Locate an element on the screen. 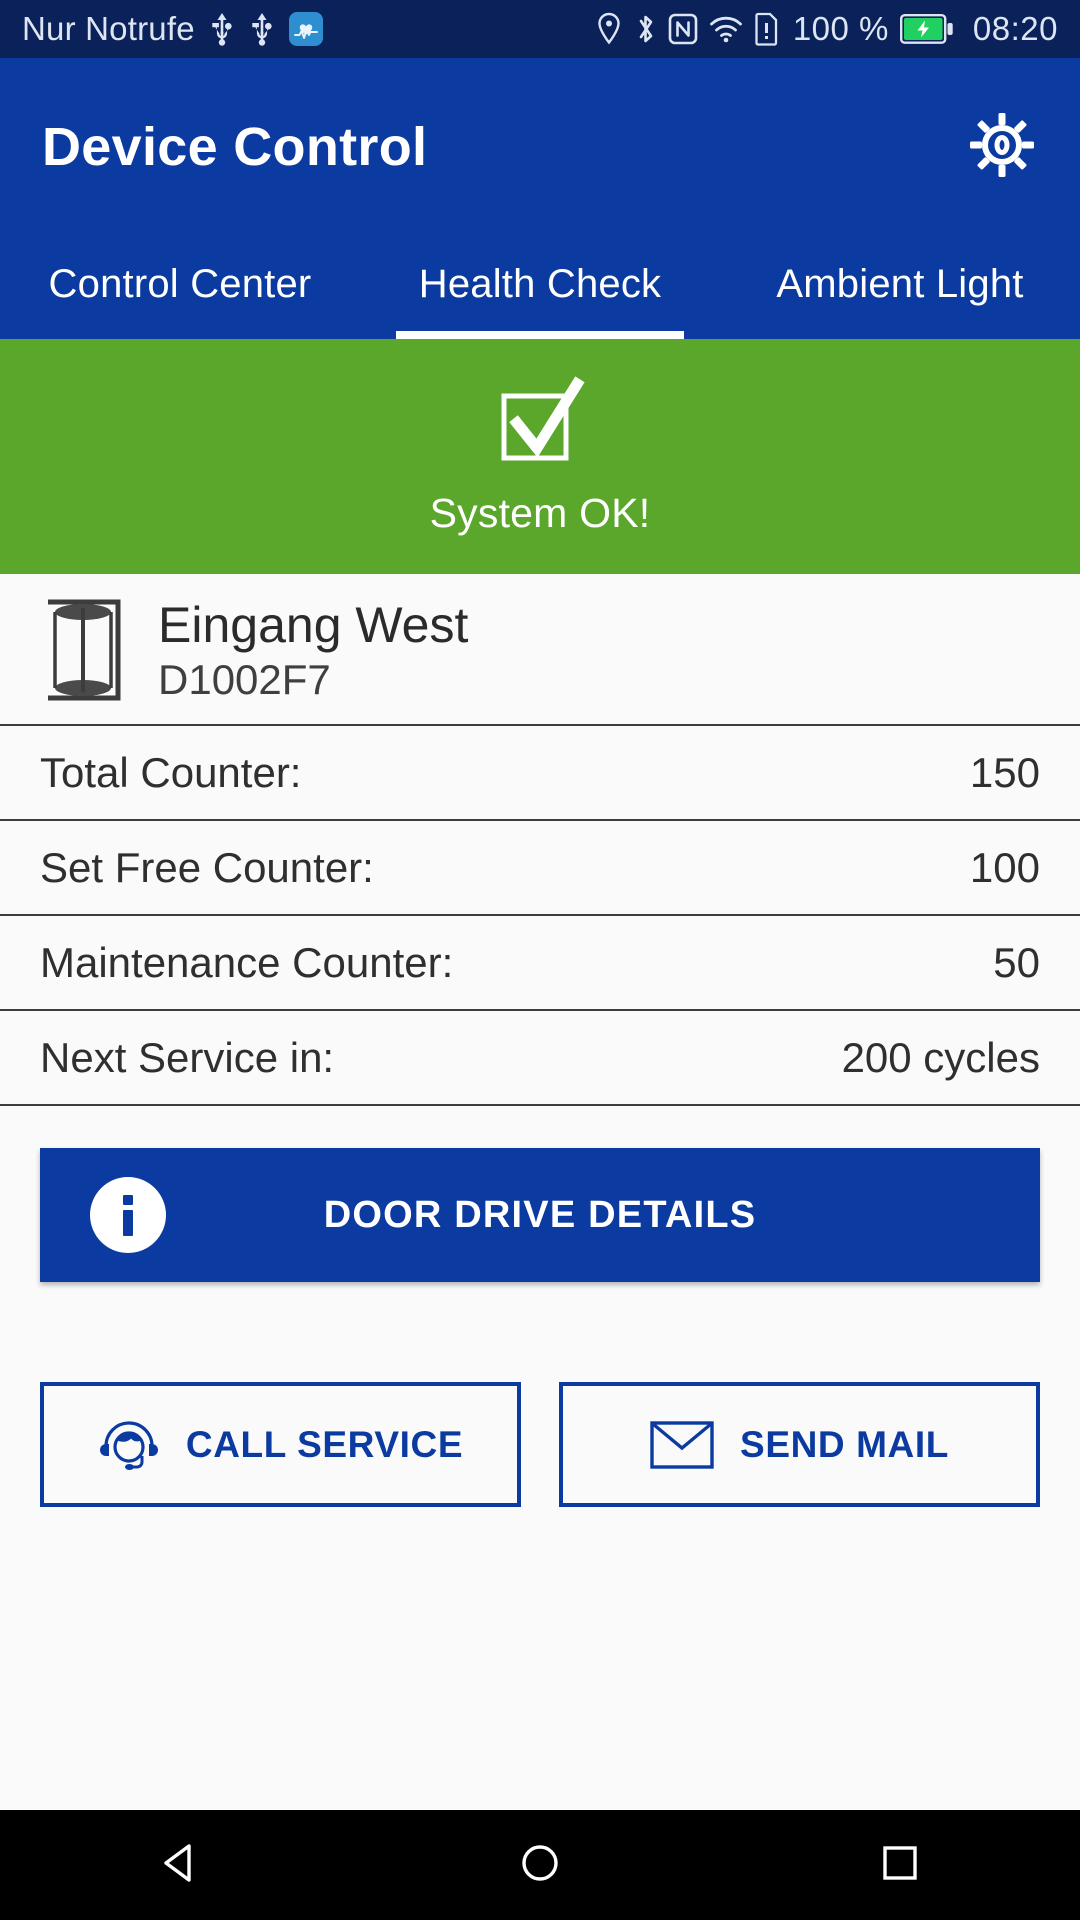 The height and width of the screenshot is (1920, 1080). envelope-icon is located at coordinates (682, 1445).